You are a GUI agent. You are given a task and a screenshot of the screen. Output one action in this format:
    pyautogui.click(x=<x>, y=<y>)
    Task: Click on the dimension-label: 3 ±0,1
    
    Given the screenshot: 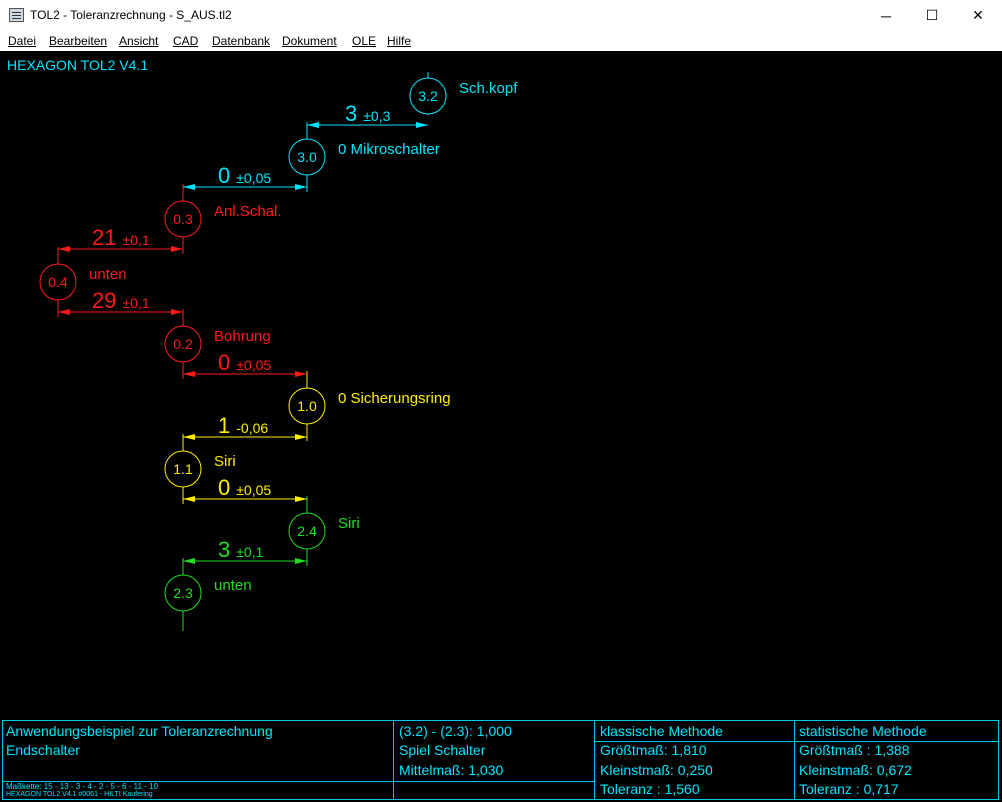 What is the action you would take?
    pyautogui.click(x=241, y=549)
    